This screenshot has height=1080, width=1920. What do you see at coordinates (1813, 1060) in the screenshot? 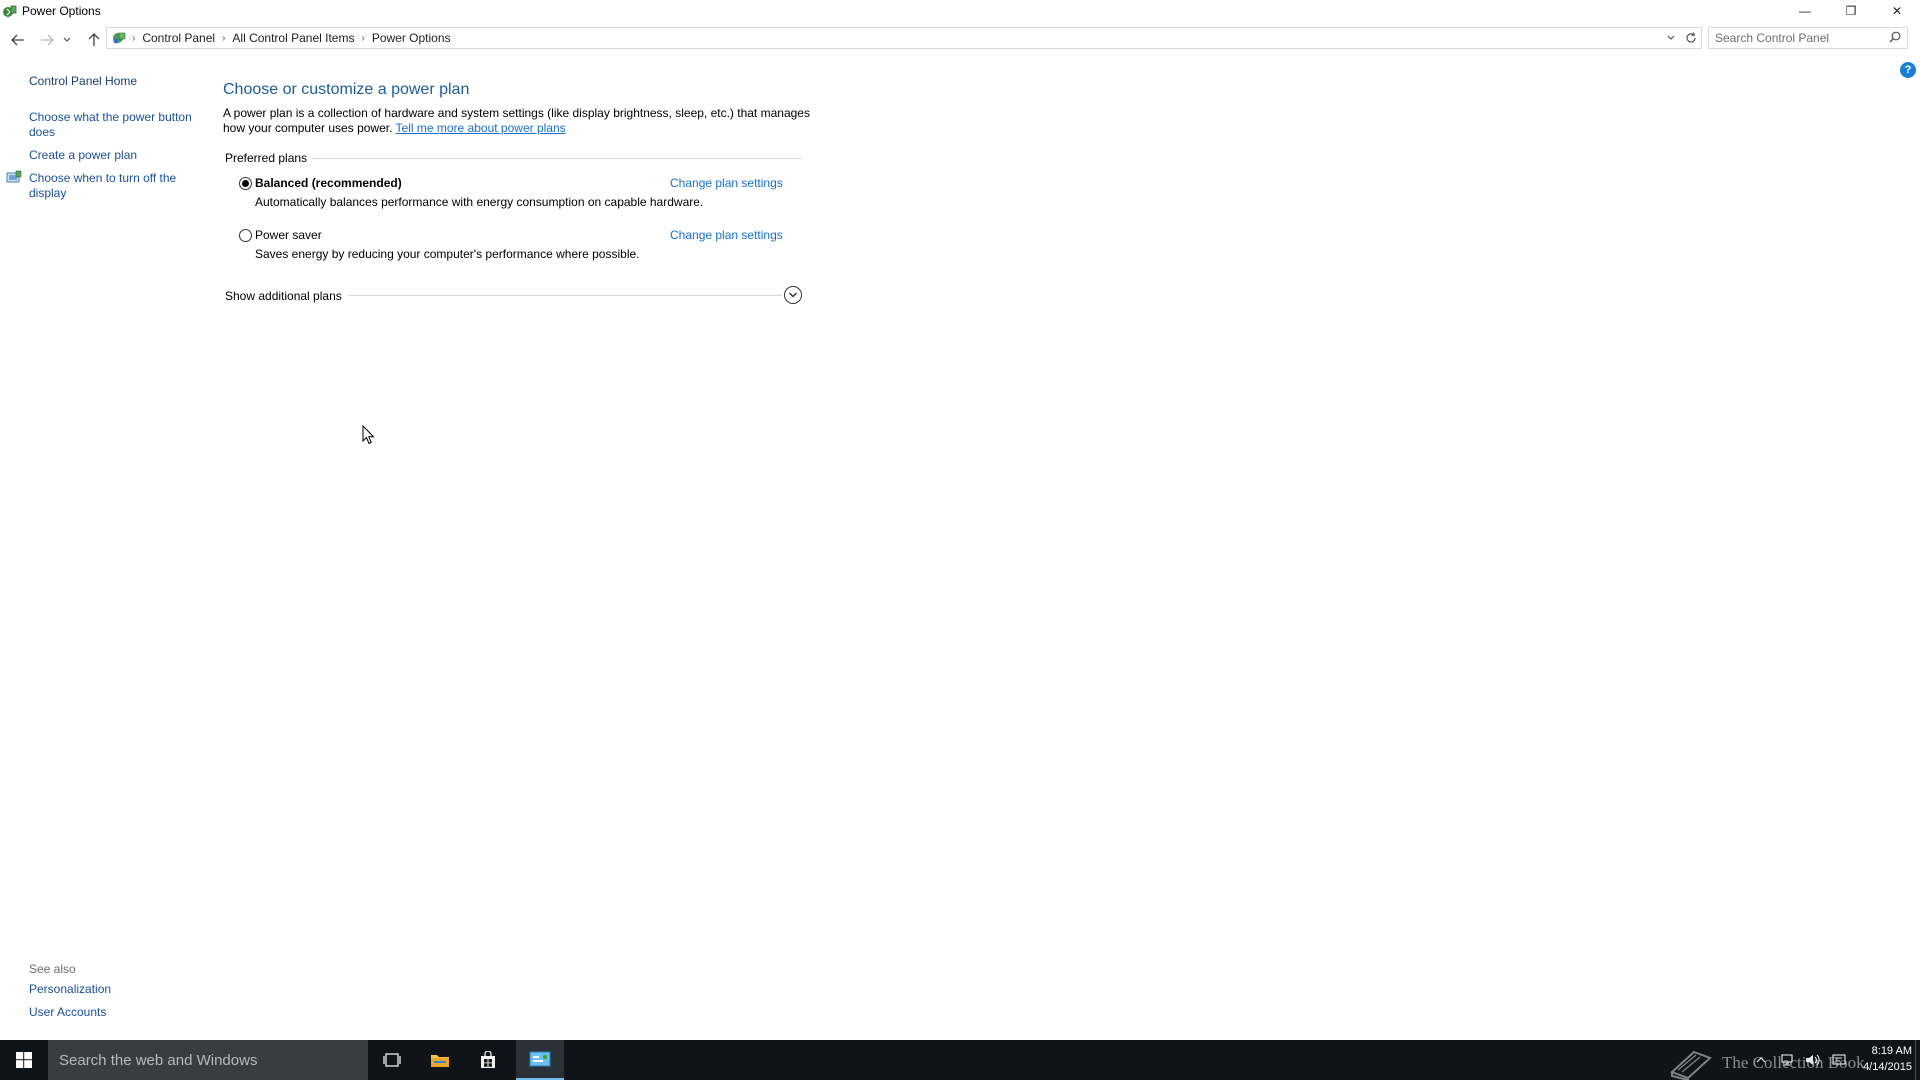
I see `volume-icon` at bounding box center [1813, 1060].